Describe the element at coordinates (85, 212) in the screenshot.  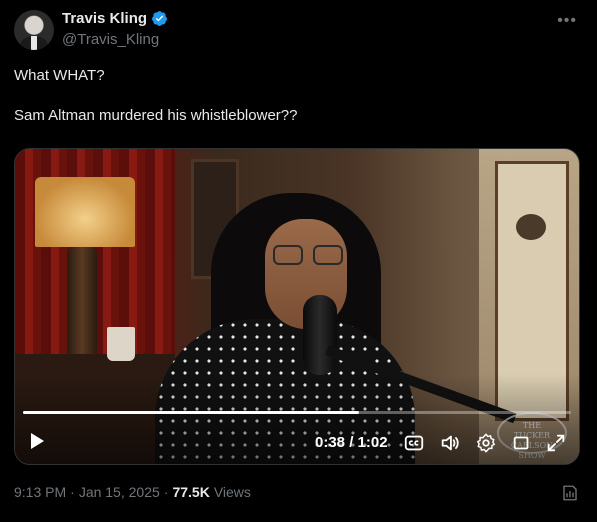
I see `video-frame-lamp` at that location.